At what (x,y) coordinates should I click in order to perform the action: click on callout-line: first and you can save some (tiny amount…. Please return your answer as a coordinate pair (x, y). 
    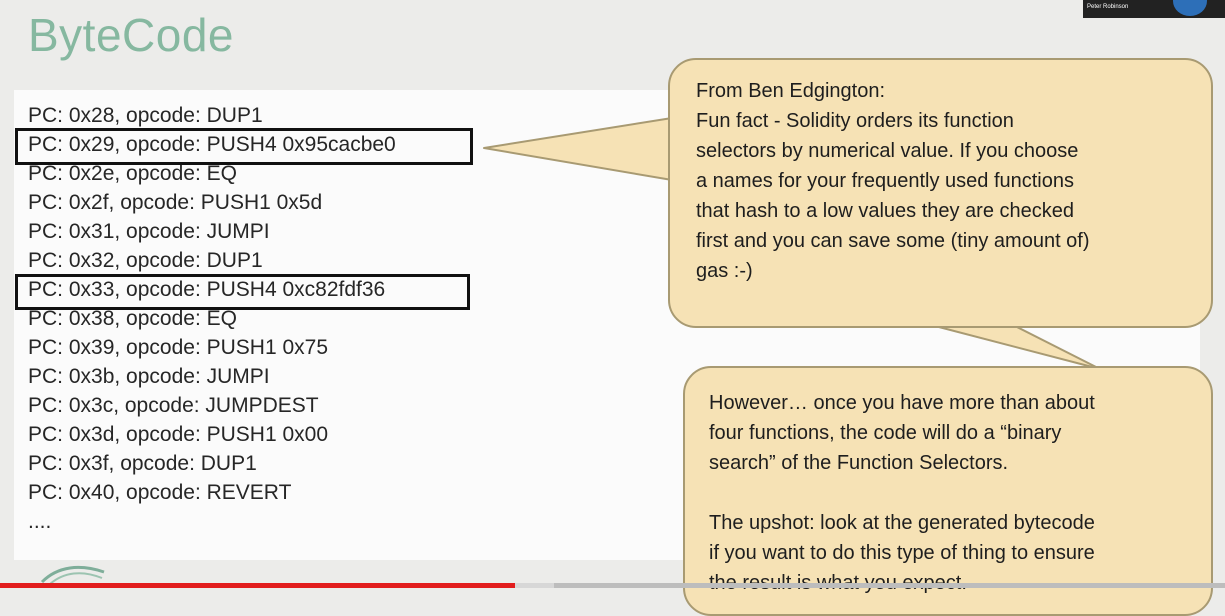
    Looking at the image, I should click on (893, 241).